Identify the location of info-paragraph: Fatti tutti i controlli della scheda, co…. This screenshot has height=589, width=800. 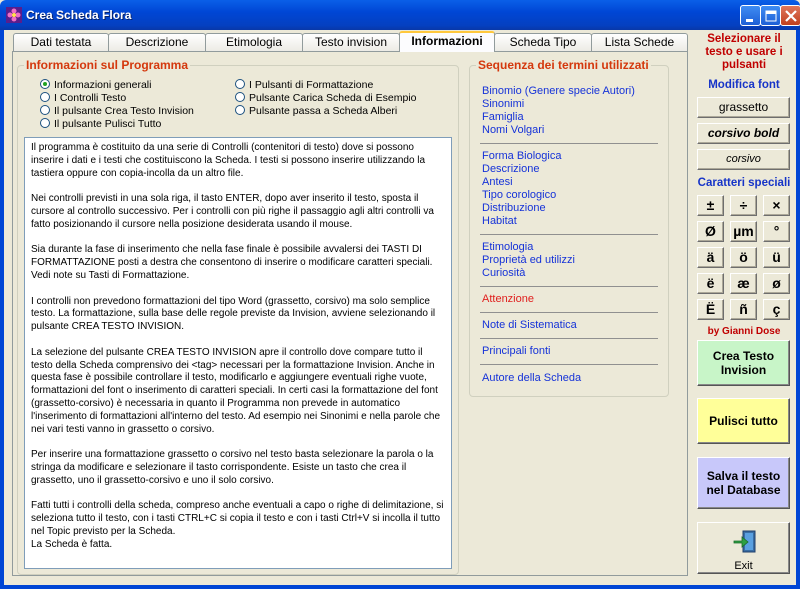
(237, 525).